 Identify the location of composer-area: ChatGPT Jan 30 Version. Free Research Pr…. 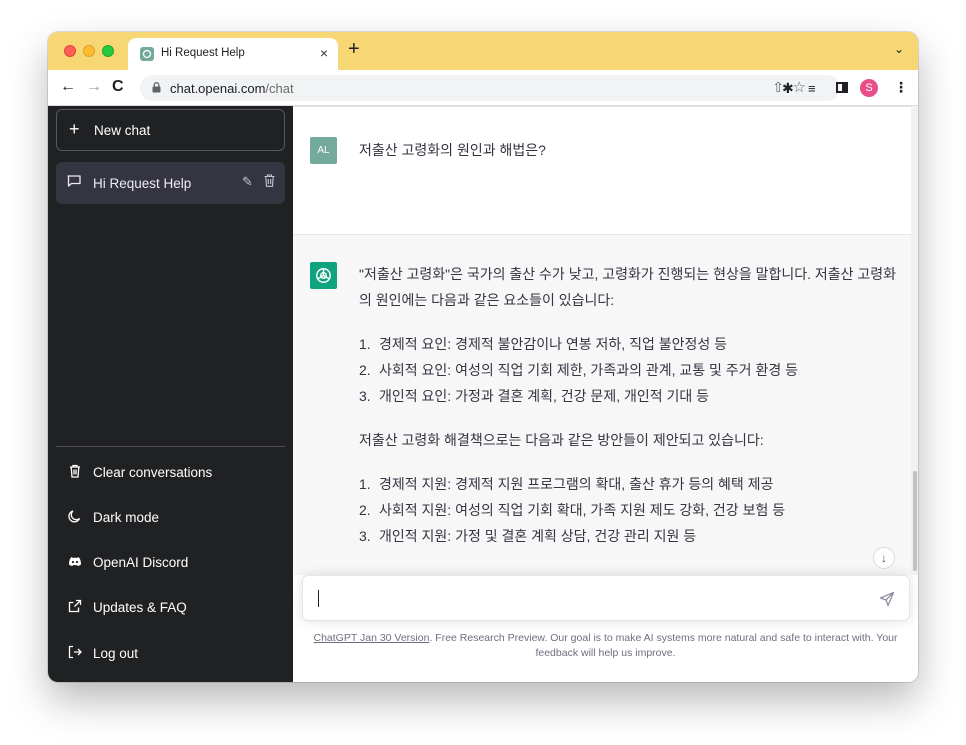
(605, 628).